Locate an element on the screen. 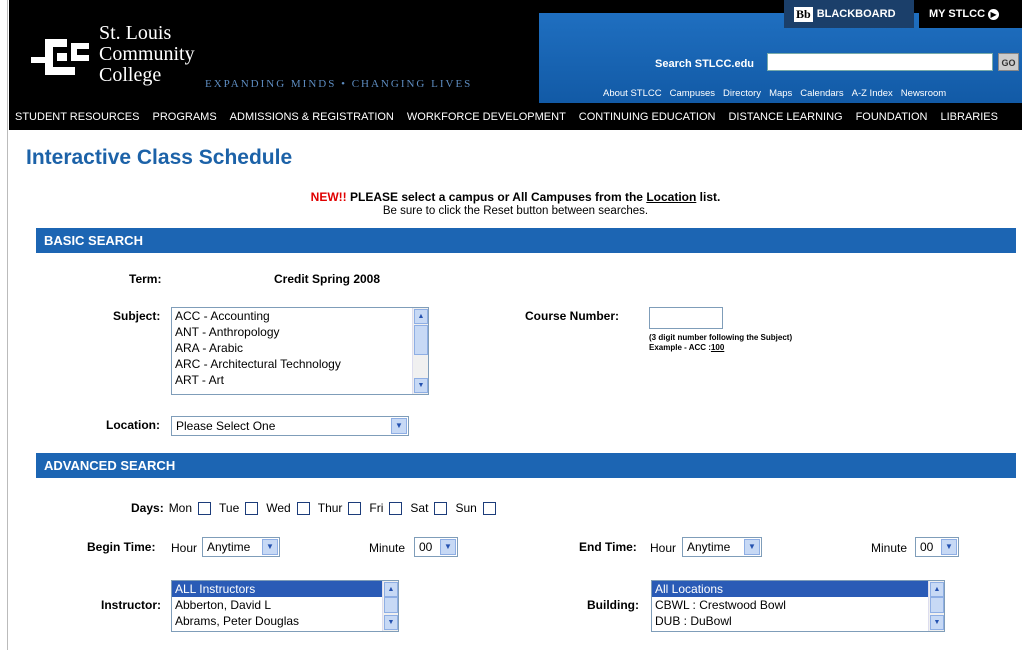 This screenshot has width=1022, height=650. day-tue-checkbox is located at coordinates (252, 508).